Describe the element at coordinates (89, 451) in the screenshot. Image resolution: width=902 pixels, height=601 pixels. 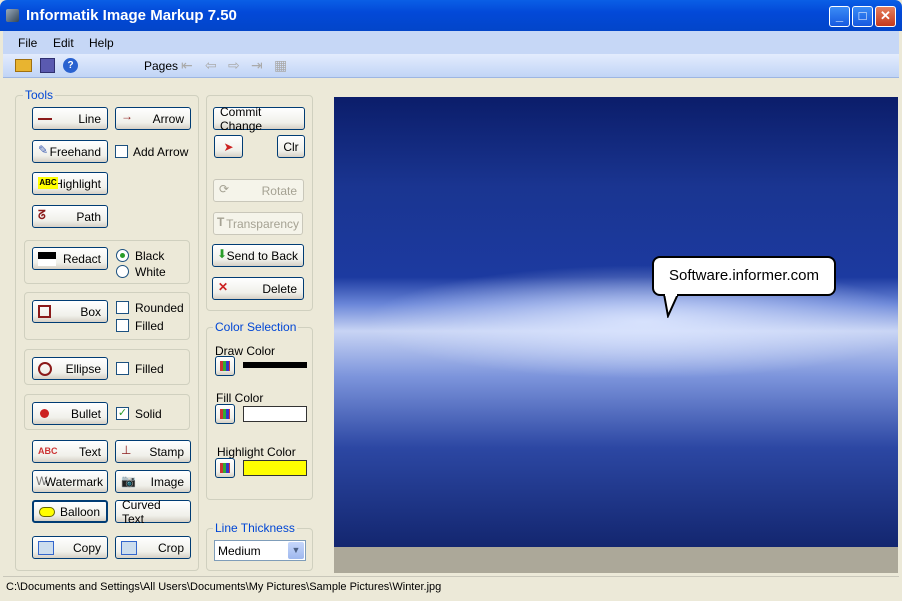
I see `text-label: Text` at that location.